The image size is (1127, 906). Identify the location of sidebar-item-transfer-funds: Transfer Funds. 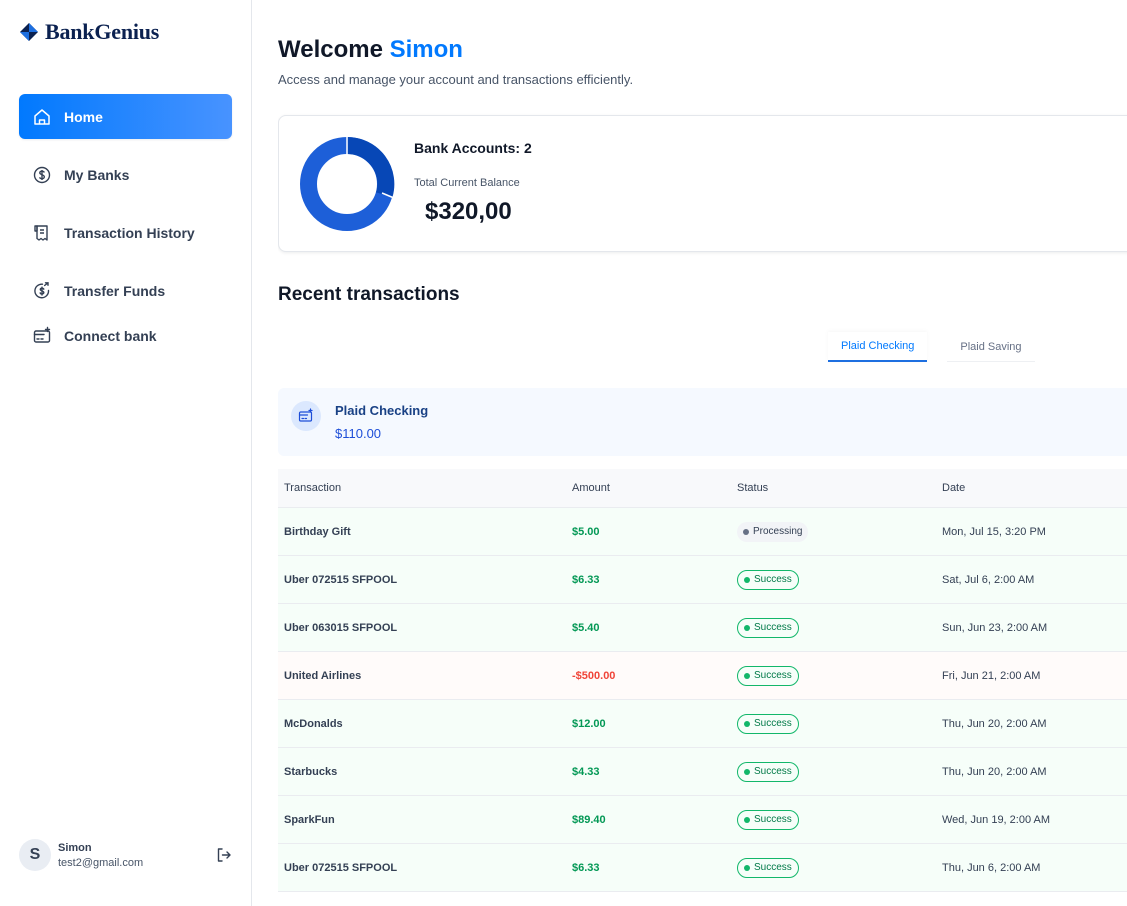
(125, 290).